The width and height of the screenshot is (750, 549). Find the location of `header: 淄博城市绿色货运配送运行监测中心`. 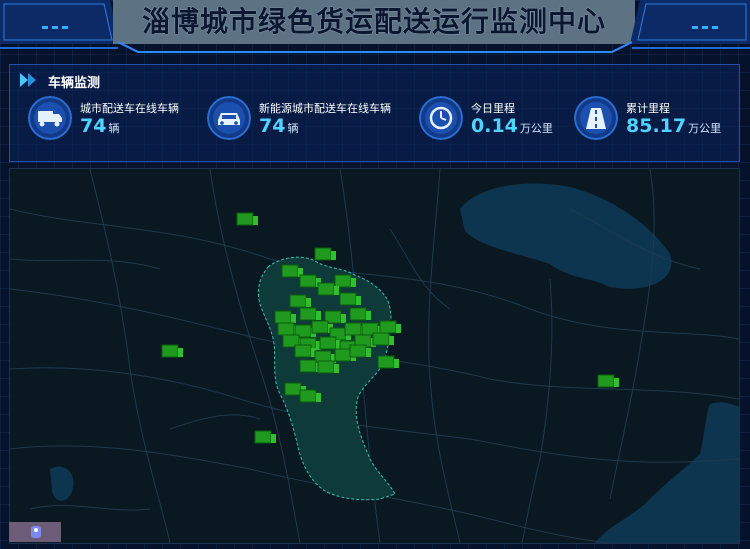

header: 淄博城市绿色货运配送运行监测中心 is located at coordinates (375, 29).